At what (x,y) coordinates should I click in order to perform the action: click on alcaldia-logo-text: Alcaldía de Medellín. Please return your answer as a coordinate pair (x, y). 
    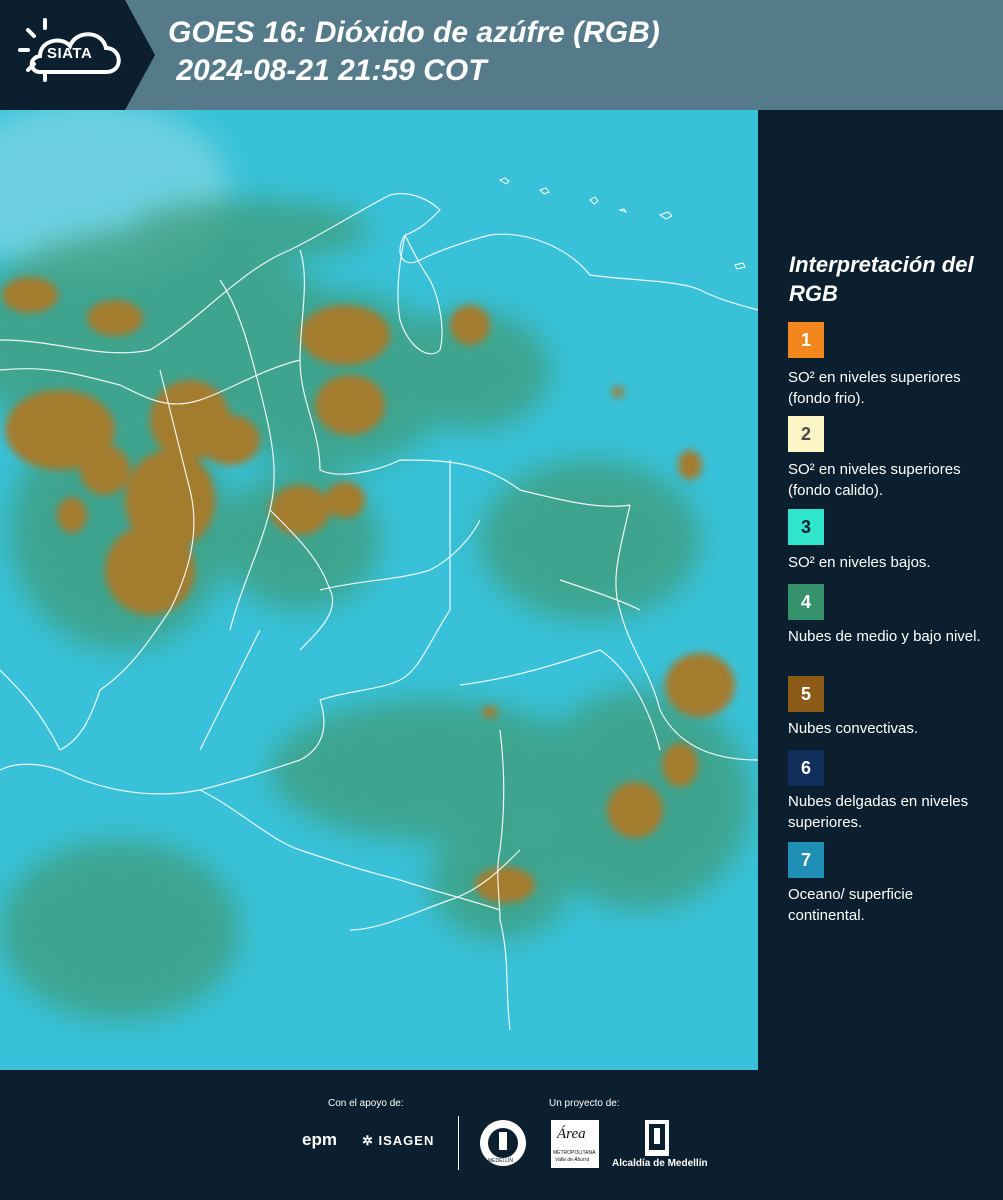
    Looking at the image, I should click on (660, 1163).